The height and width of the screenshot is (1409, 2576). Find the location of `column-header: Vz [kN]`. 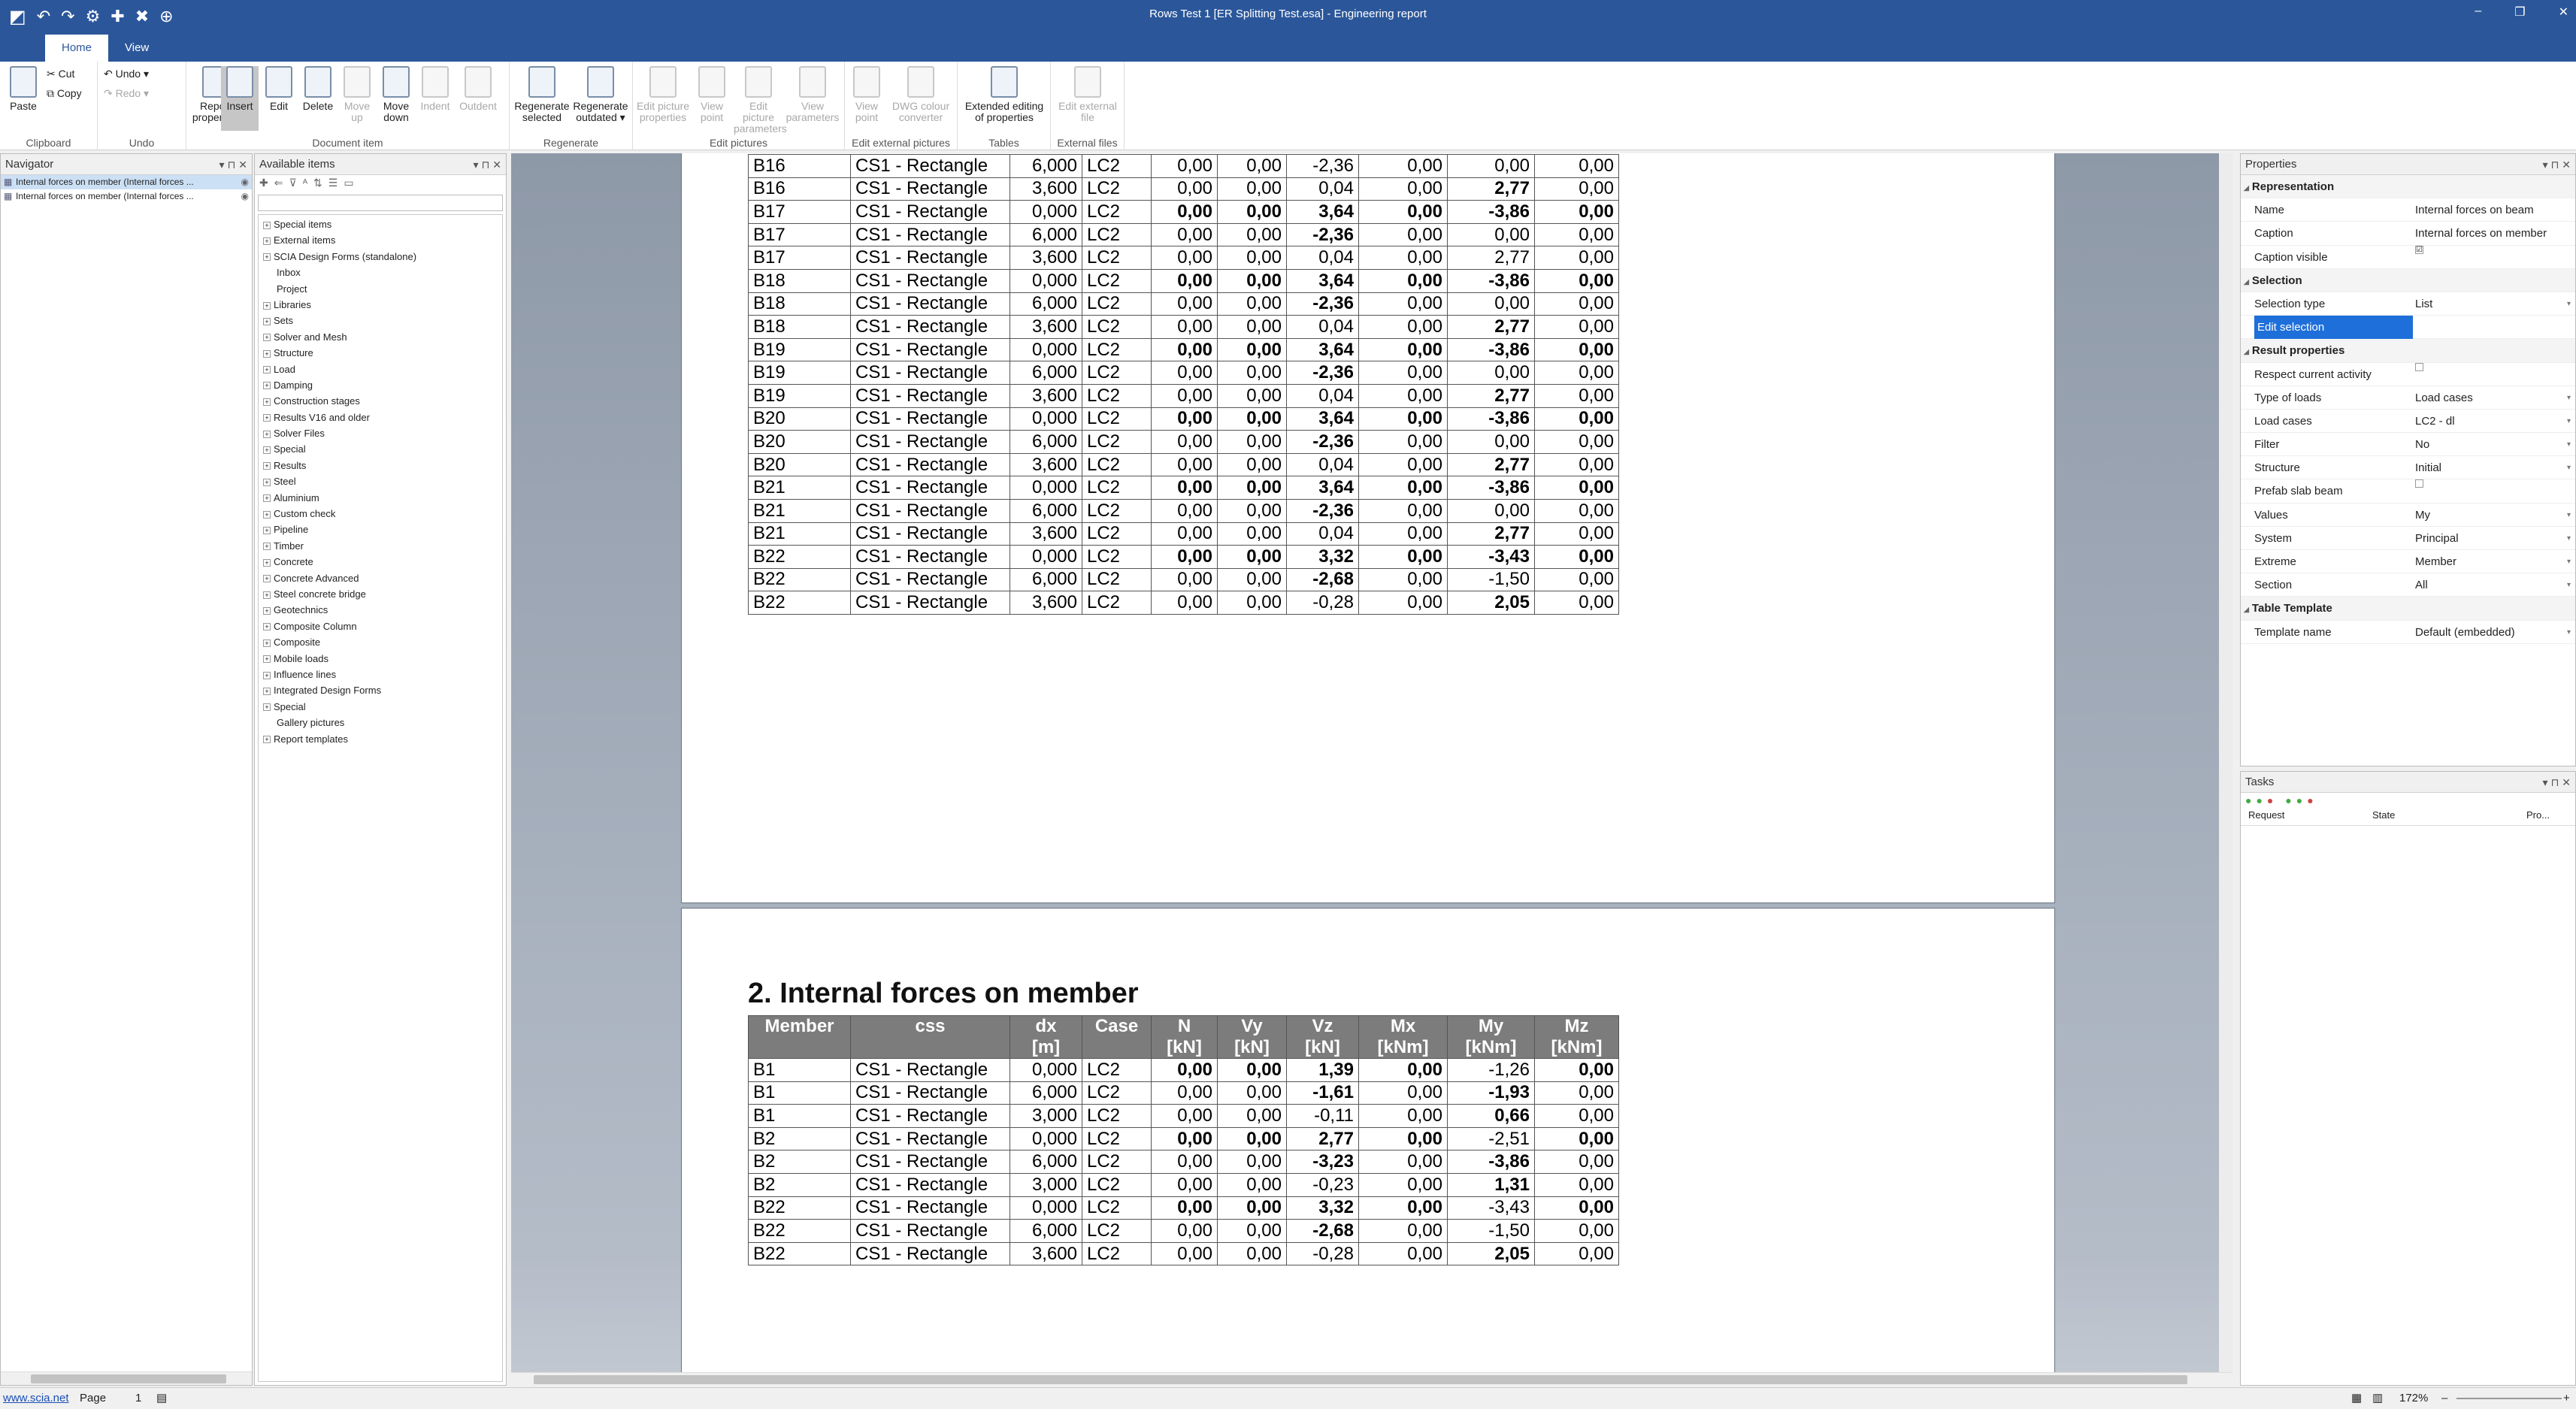

column-header: Vz [kN] is located at coordinates (1322, 1037).